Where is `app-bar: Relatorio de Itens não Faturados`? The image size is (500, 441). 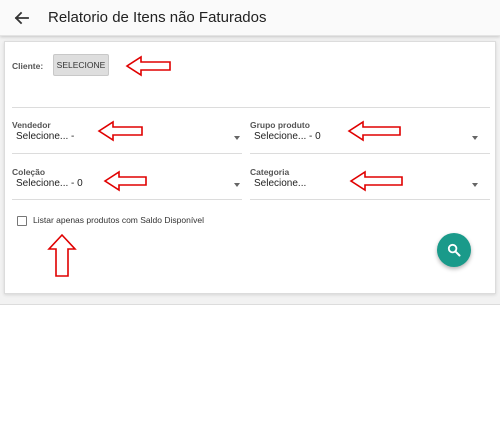
app-bar: Relatorio de Itens não Faturados is located at coordinates (250, 18).